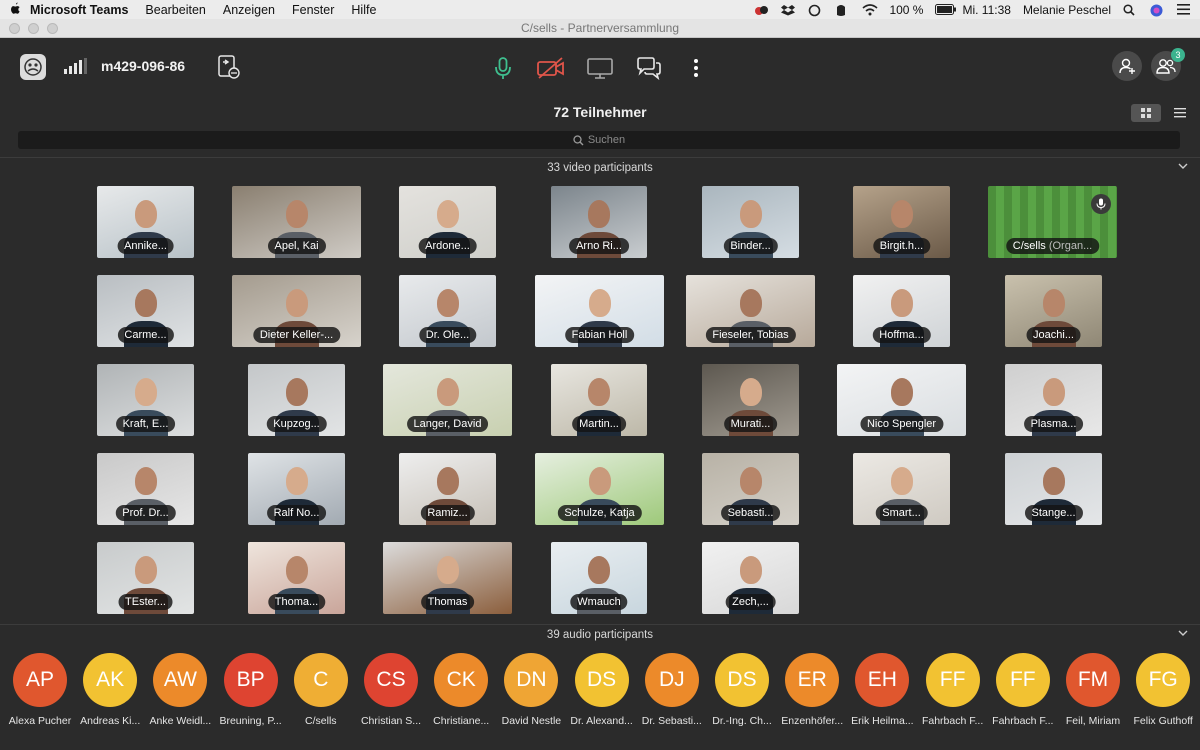 The width and height of the screenshot is (1200, 750). I want to click on wifi-icon, so click(870, 9).